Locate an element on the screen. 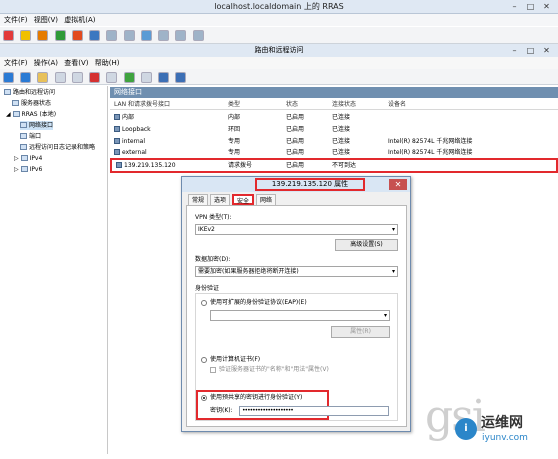  vpn-type-value: IKEv2 is located at coordinates (206, 229).